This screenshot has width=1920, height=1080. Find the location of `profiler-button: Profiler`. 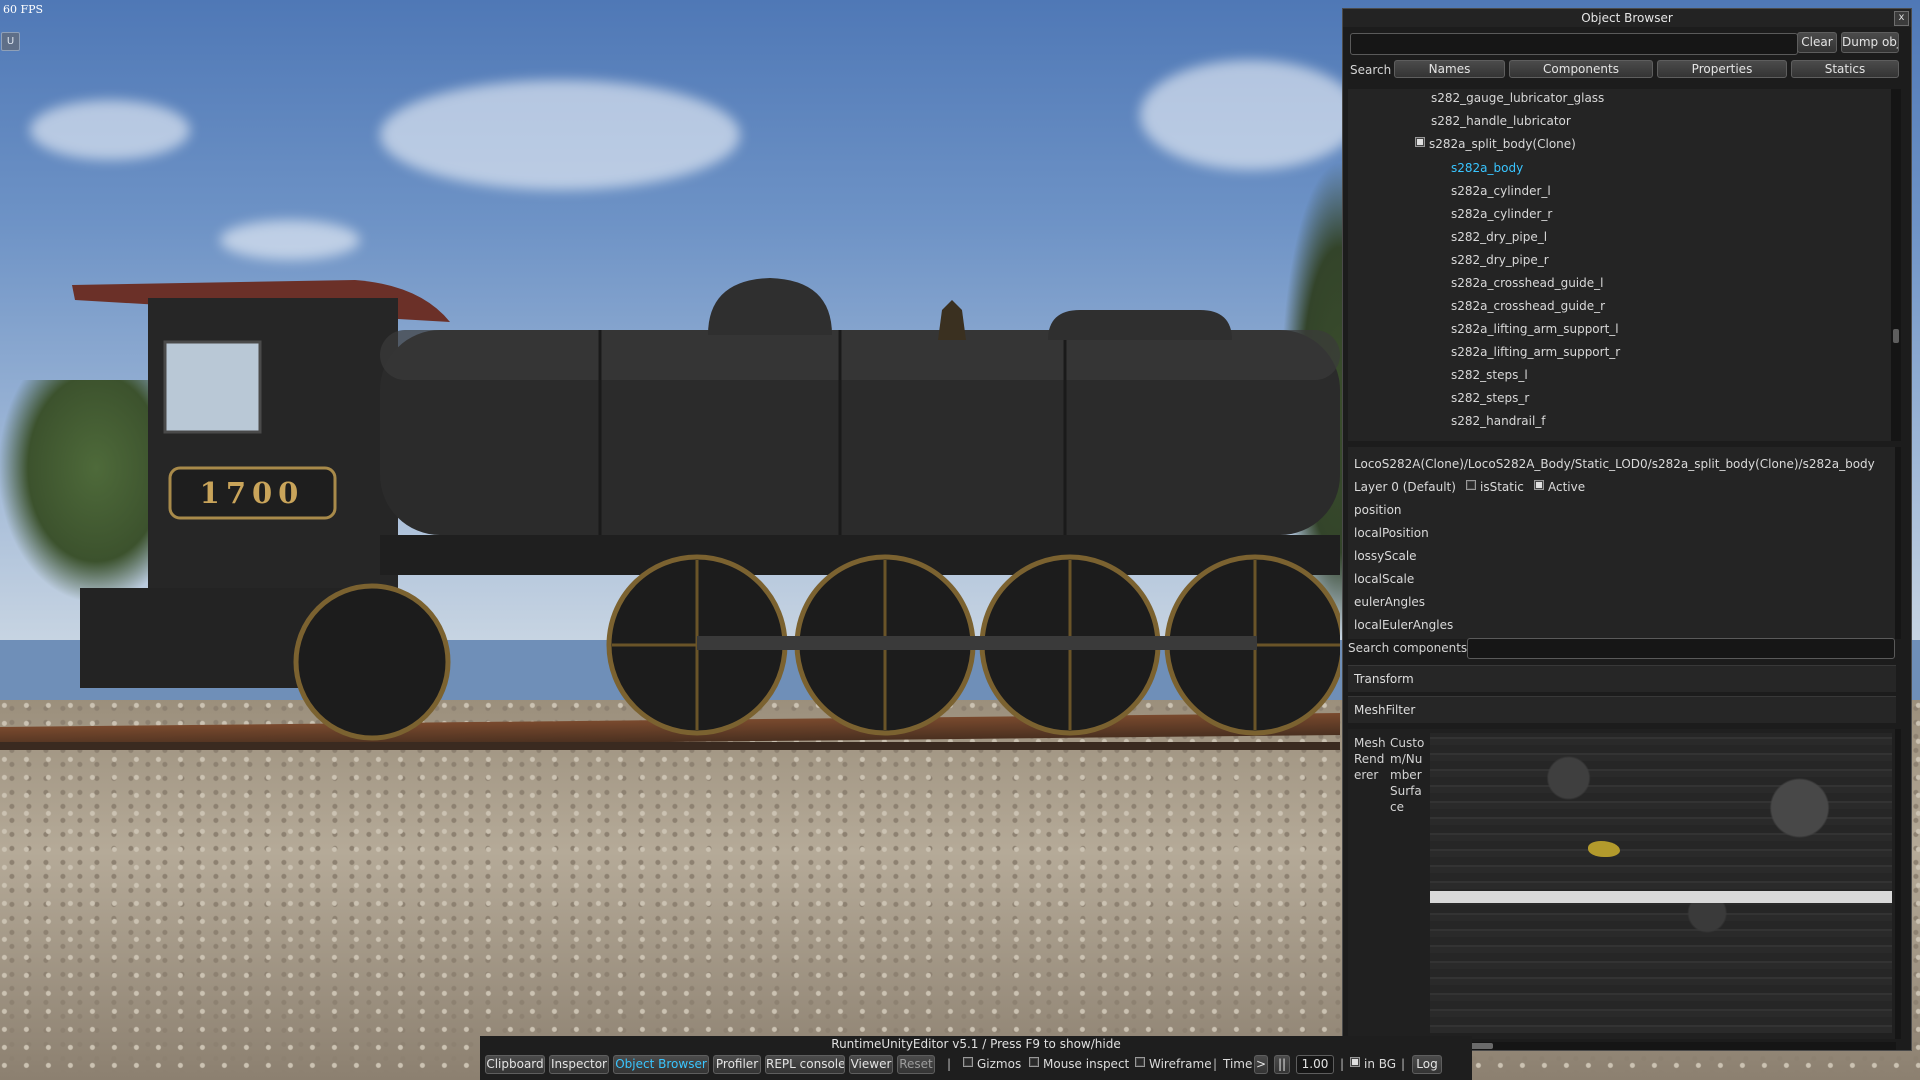

profiler-button: Profiler is located at coordinates (737, 1064).